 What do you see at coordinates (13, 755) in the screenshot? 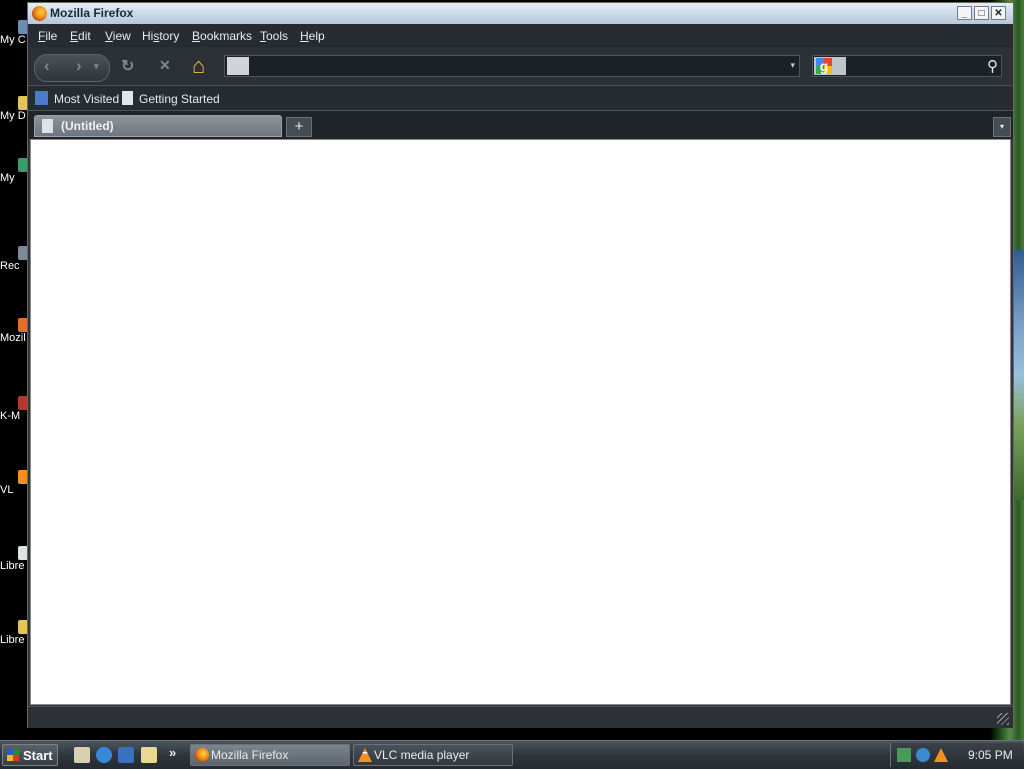
I see `windows-logo-icon` at bounding box center [13, 755].